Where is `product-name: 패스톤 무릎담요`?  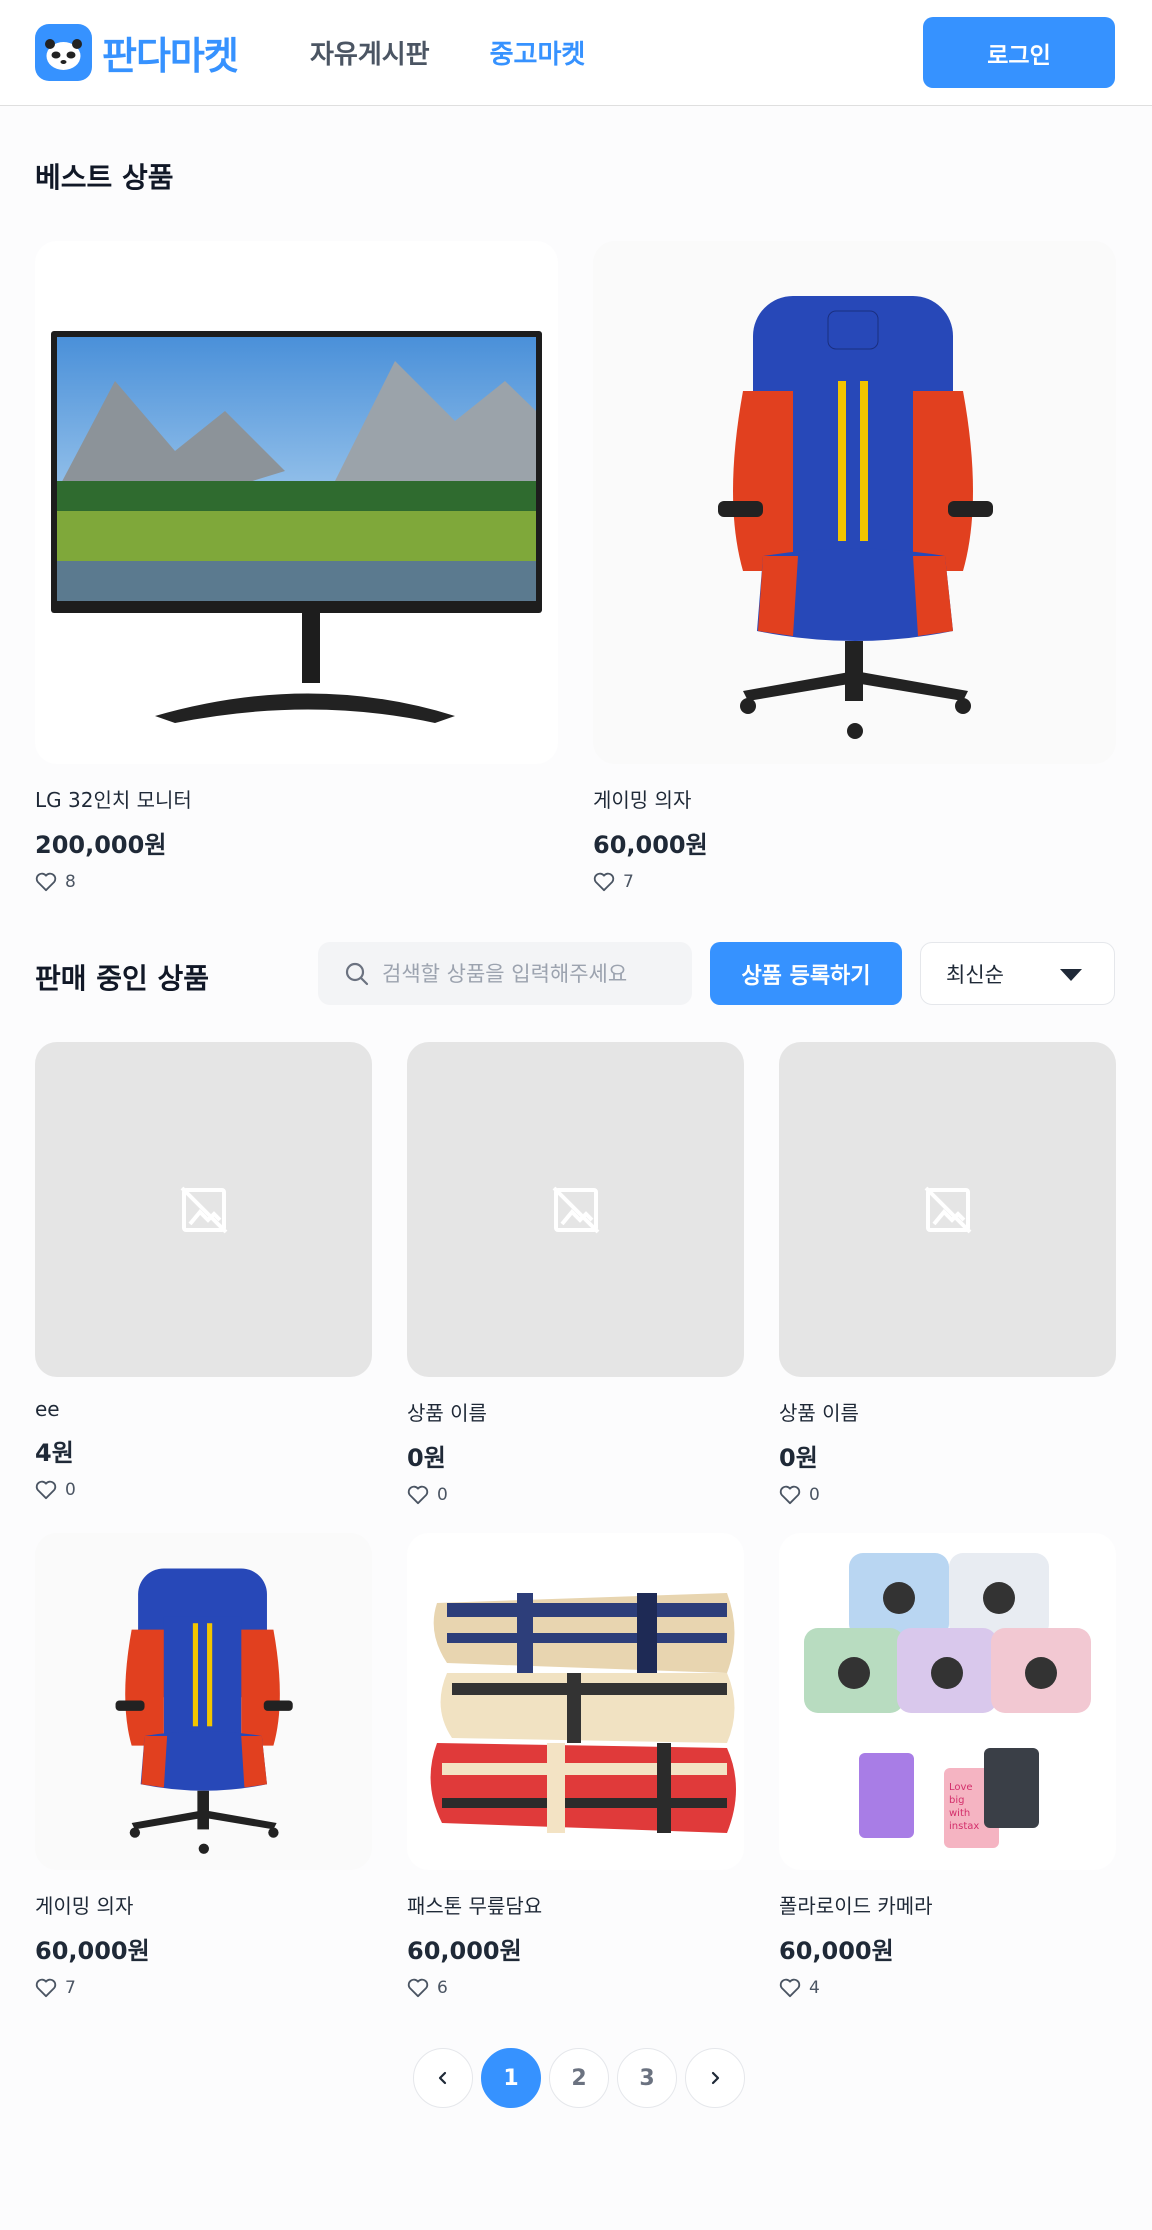 product-name: 패스톤 무릎담요 is located at coordinates (475, 1906).